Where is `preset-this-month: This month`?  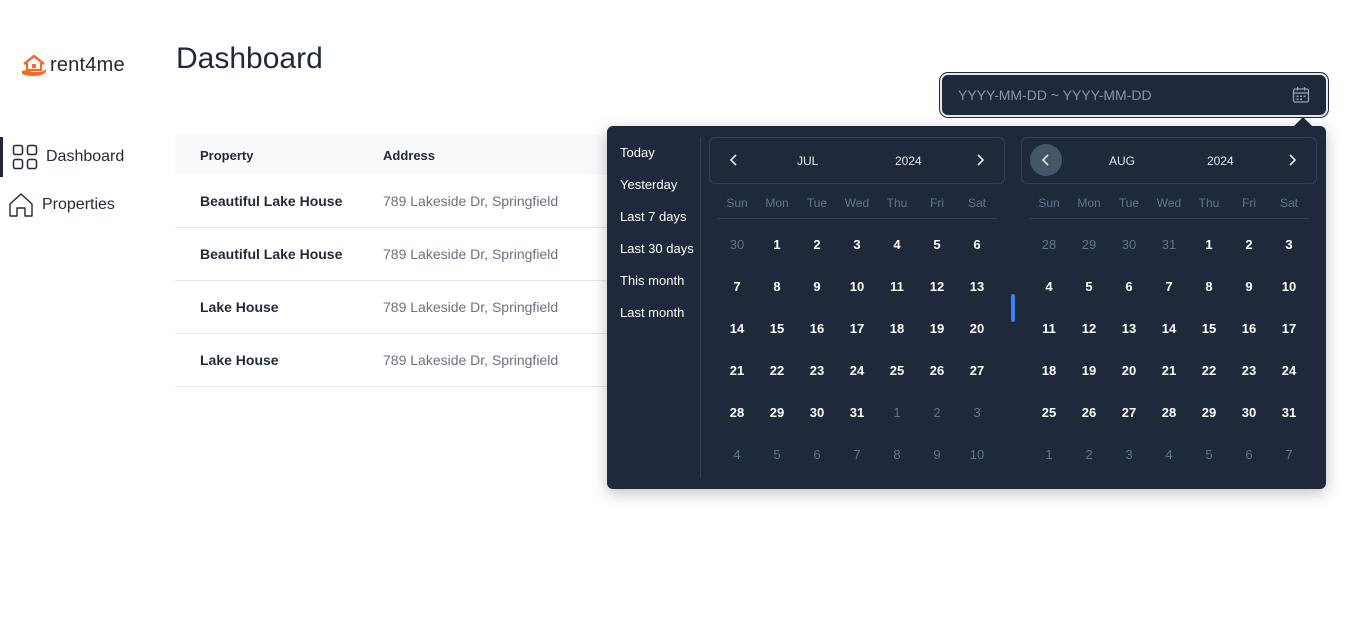
preset-this-month: This month is located at coordinates (654, 280).